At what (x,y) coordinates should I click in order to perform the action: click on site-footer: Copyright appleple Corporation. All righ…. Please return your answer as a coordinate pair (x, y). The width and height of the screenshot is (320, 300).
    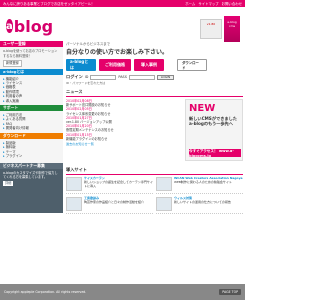
    Looking at the image, I should click on (122, 292).